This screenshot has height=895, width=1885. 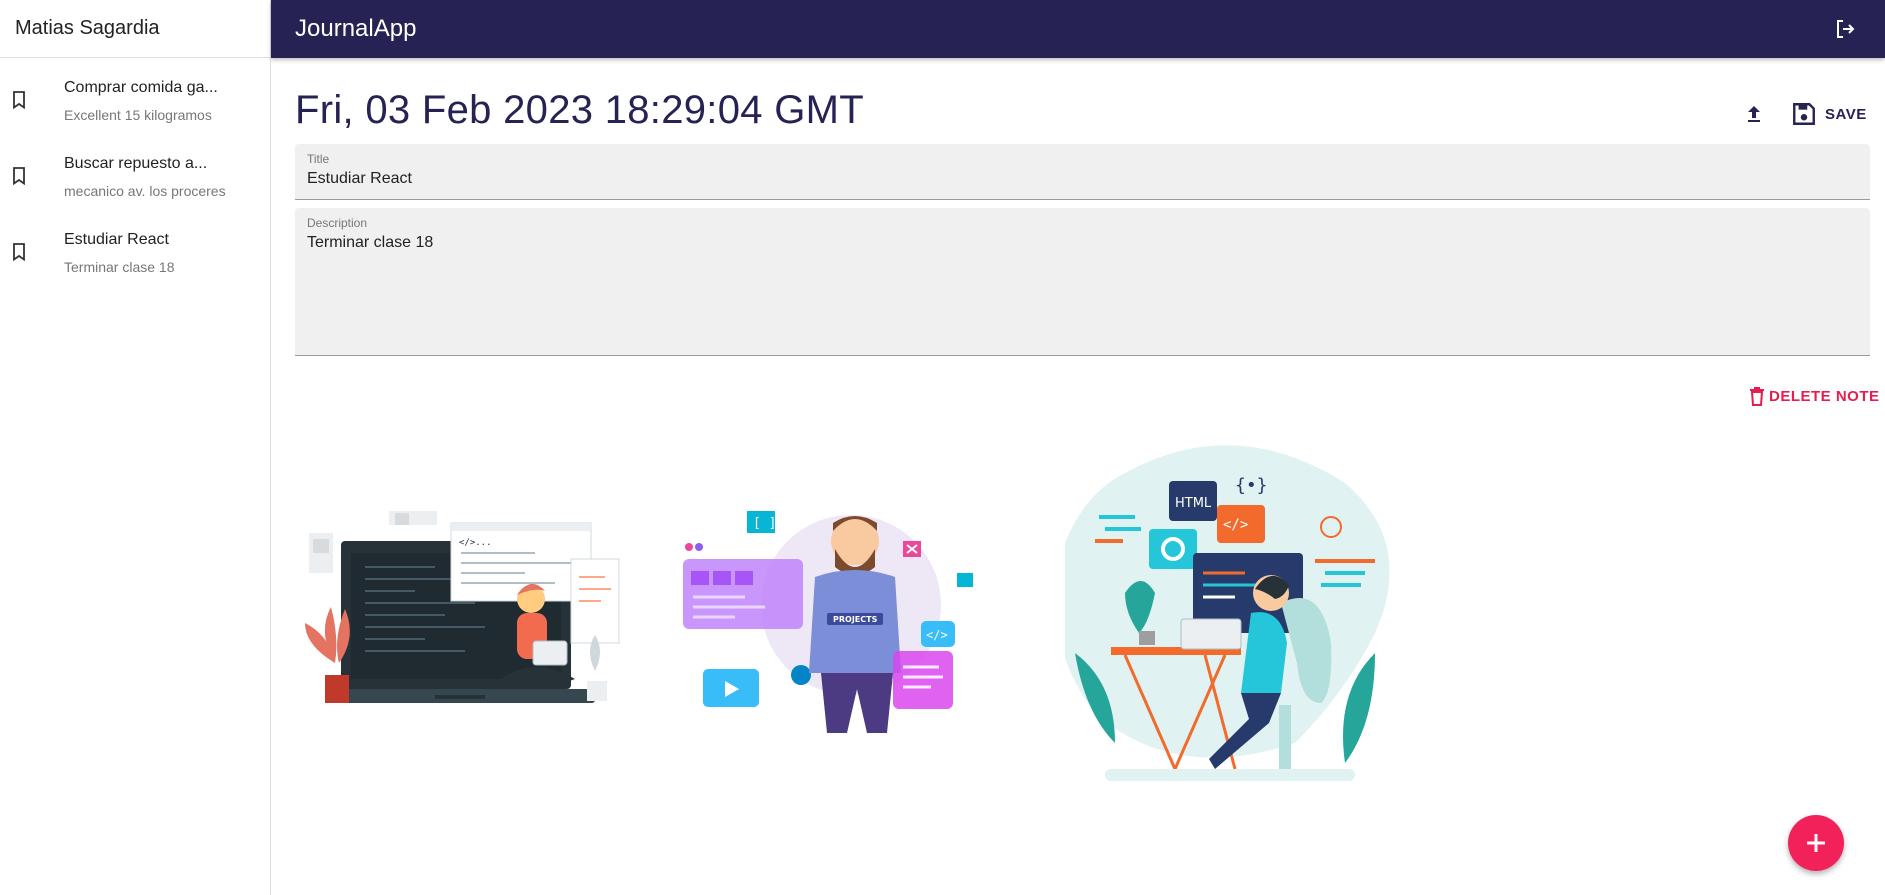 I want to click on note-list-item: Estudiar React Terminar clase 18, so click(x=135, y=257).